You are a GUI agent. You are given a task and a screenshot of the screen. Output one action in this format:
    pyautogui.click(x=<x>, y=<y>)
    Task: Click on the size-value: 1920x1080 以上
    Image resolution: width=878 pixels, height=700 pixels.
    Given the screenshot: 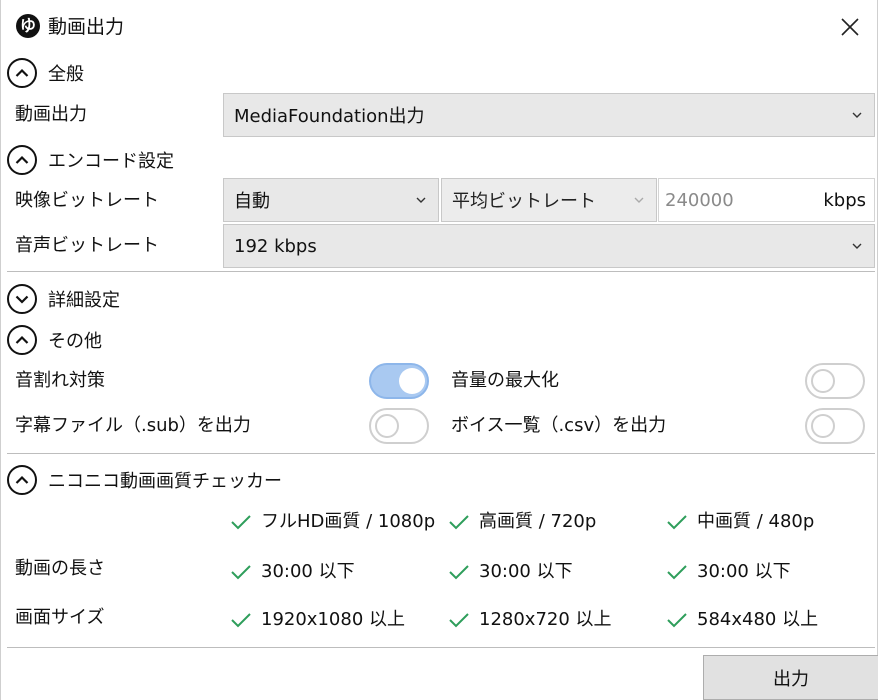 What is the action you would take?
    pyautogui.click(x=333, y=619)
    